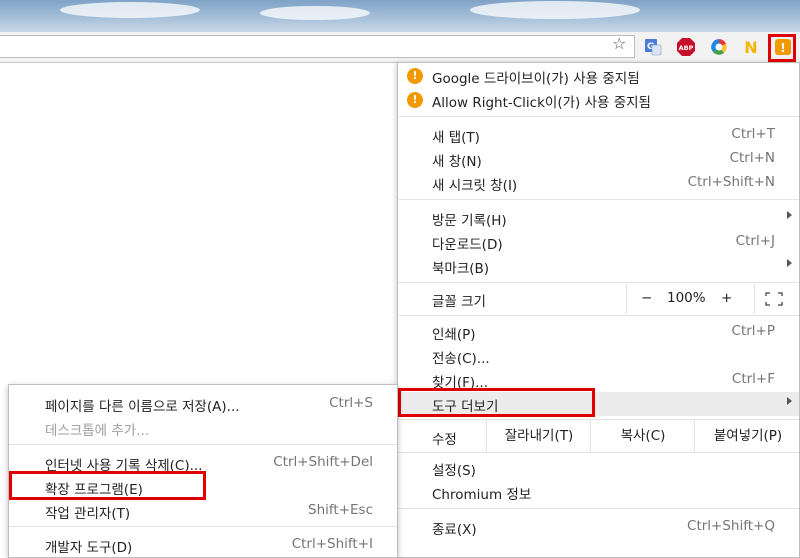  What do you see at coordinates (598, 527) in the screenshot?
I see `menu-item-exit: 종료(X) Ctrl+Shift+Q` at bounding box center [598, 527].